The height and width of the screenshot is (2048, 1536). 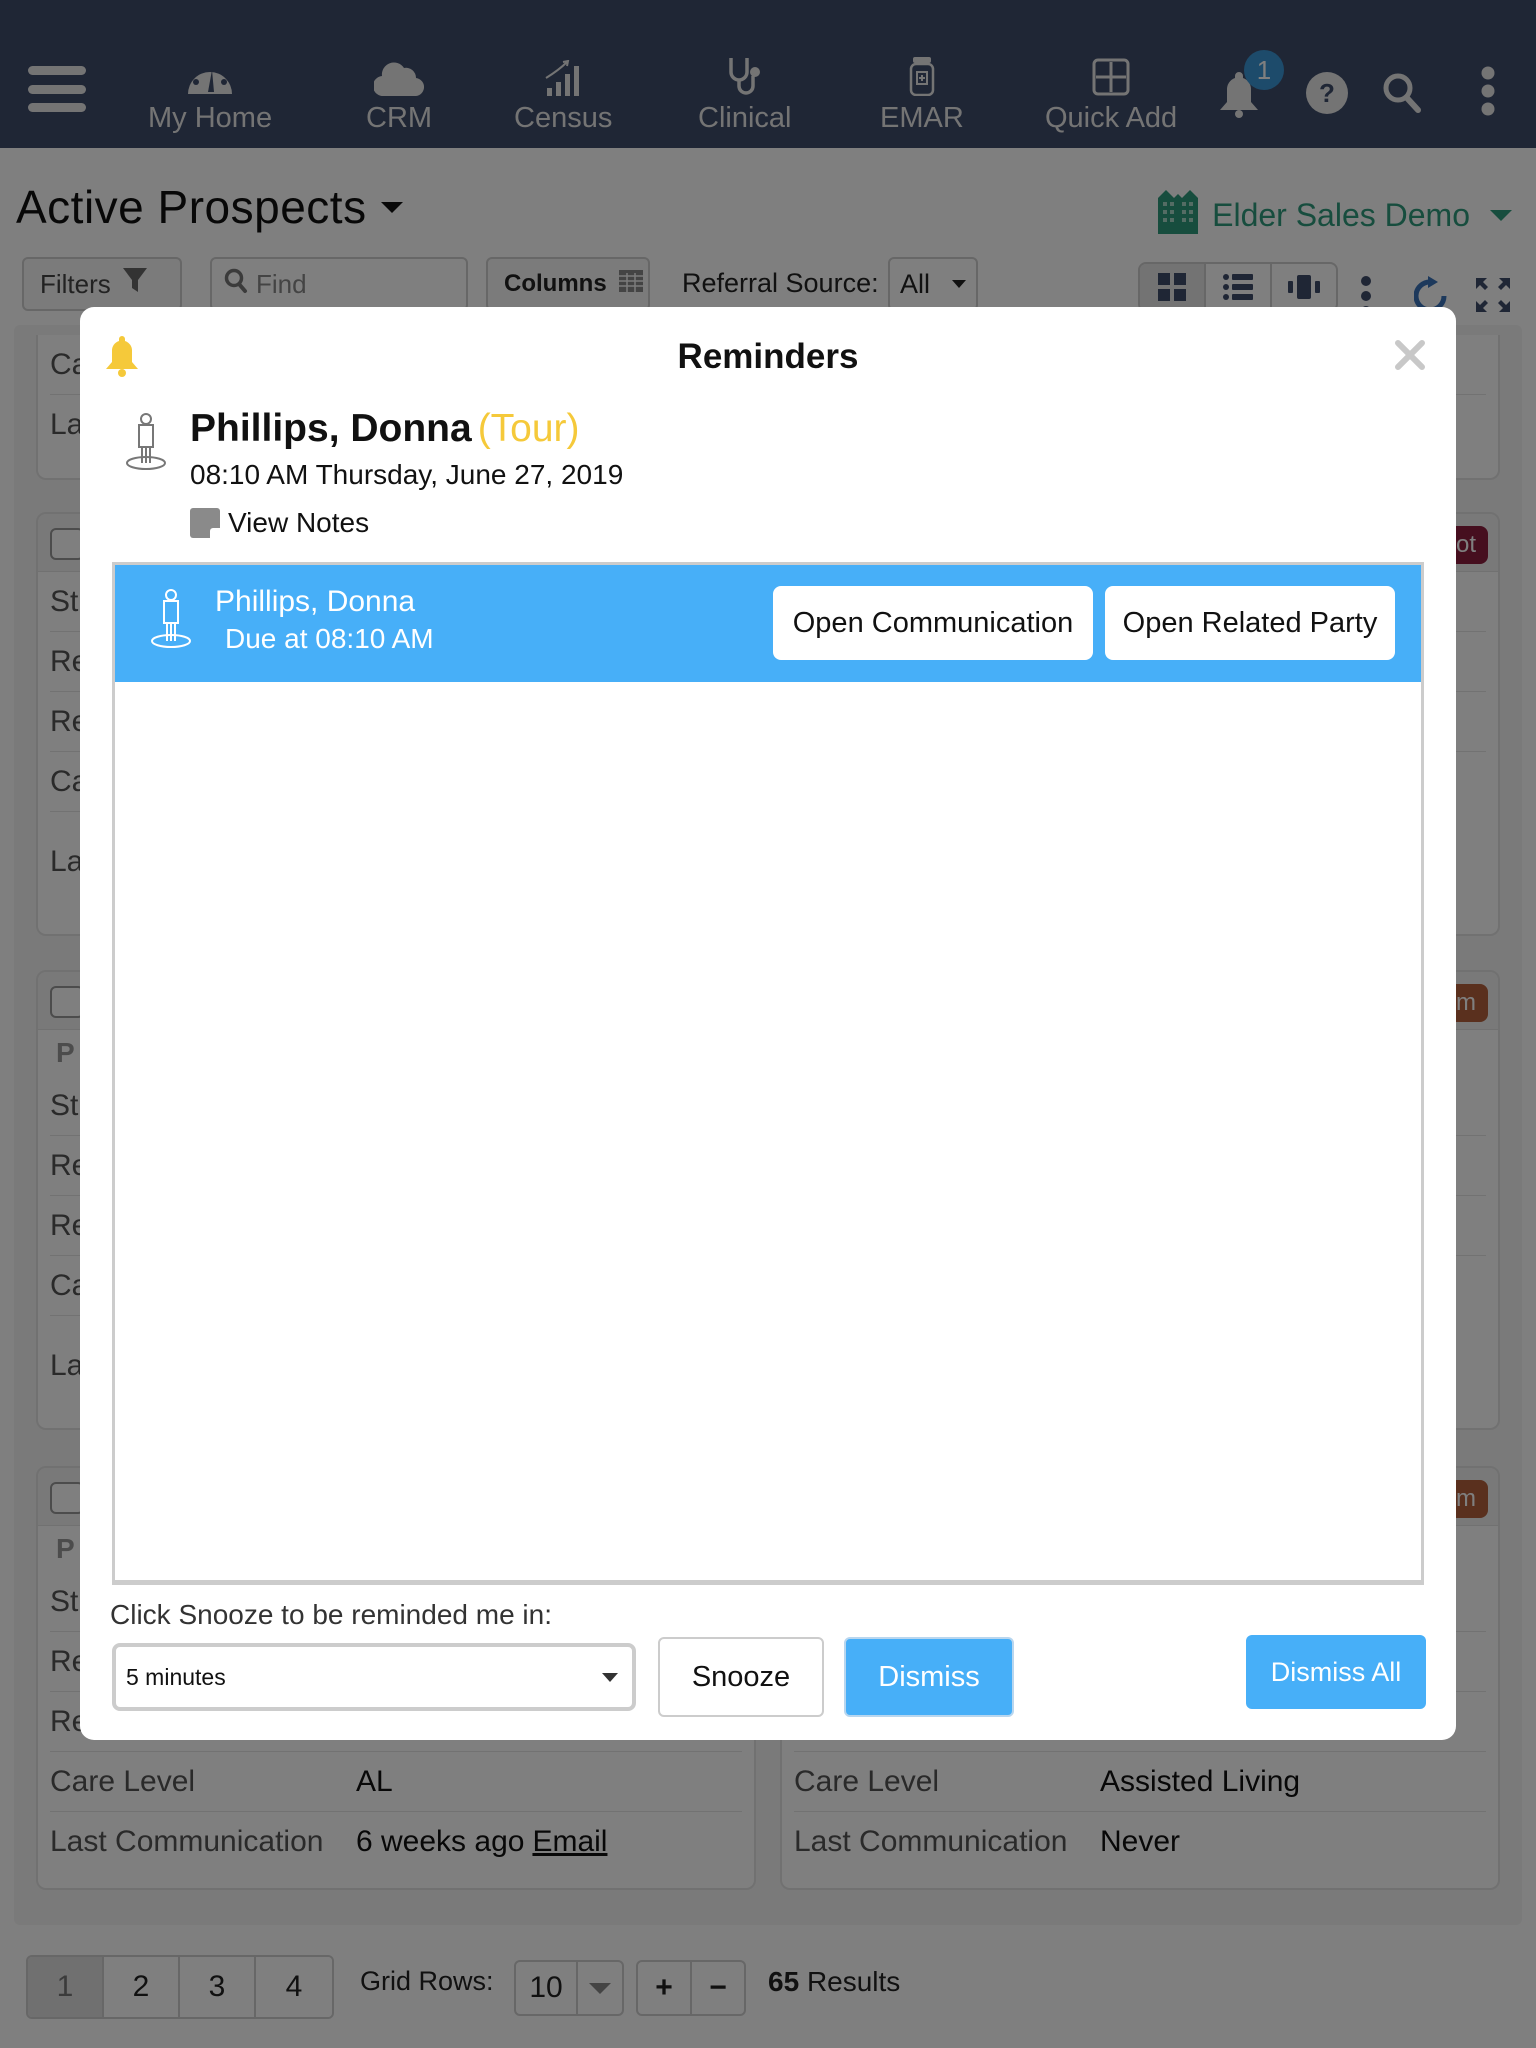 I want to click on reminder-item-name: Phillips, Donna, so click(x=315, y=601).